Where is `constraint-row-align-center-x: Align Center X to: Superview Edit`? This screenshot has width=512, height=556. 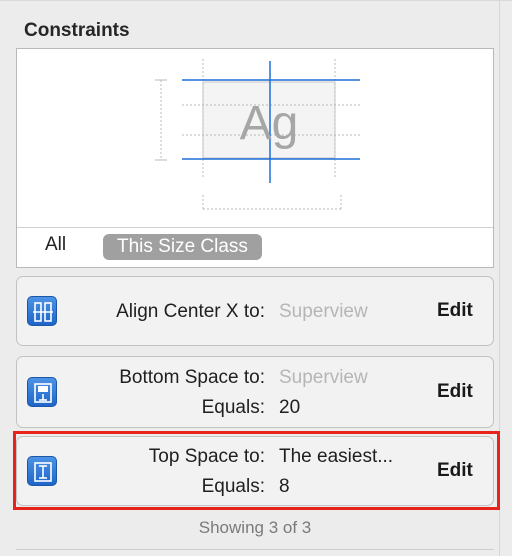 constraint-row-align-center-x: Align Center X to: Superview Edit is located at coordinates (255, 311).